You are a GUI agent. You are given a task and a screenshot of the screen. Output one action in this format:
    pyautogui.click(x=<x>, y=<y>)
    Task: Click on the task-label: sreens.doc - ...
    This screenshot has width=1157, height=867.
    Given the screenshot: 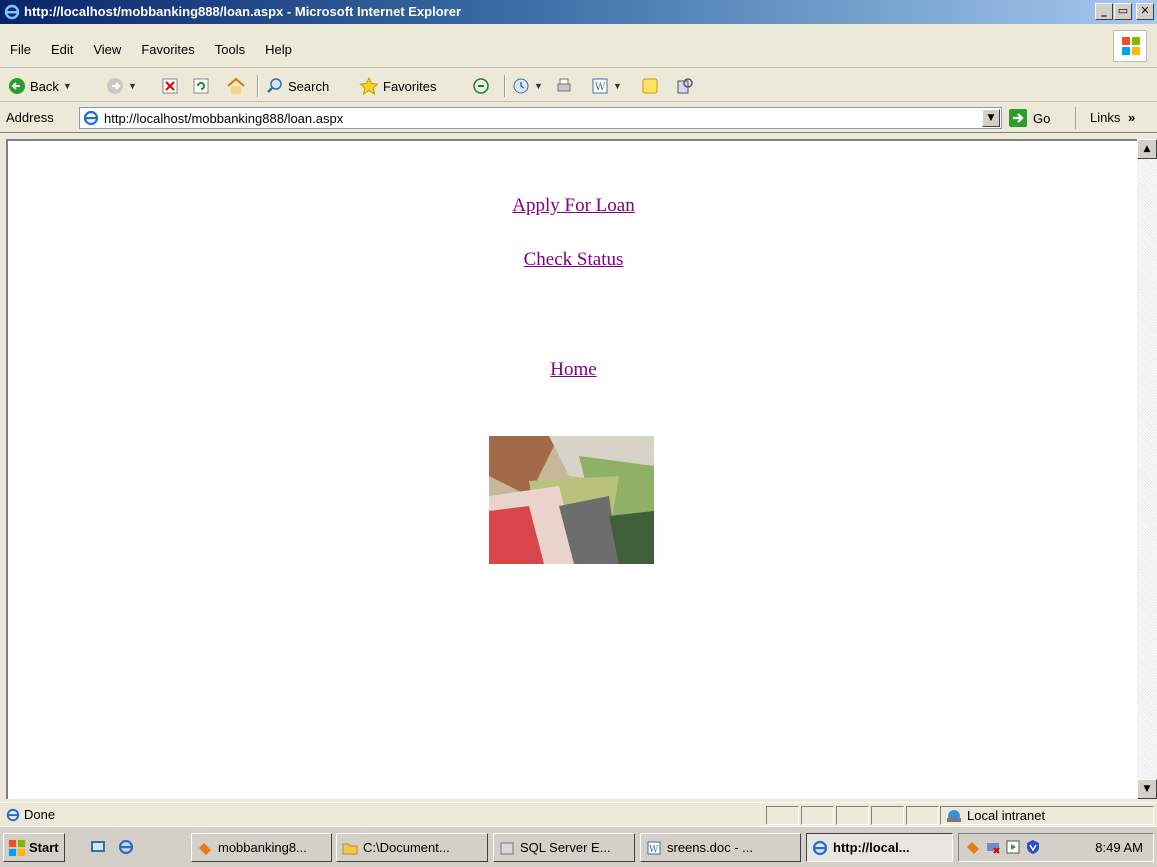 What is the action you would take?
    pyautogui.click(x=710, y=847)
    